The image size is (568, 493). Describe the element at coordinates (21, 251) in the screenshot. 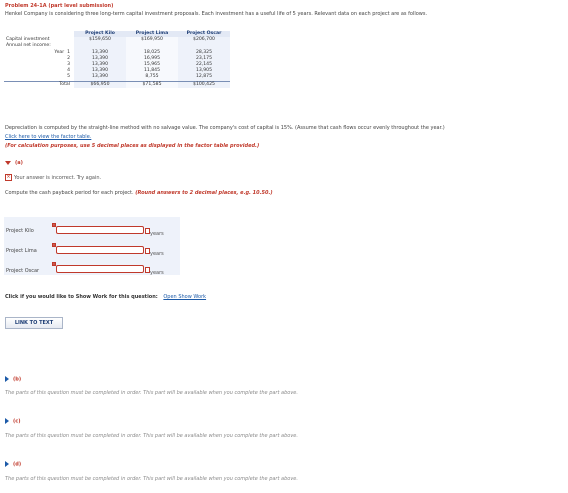

I see `field-label-lima: Project Lima` at that location.